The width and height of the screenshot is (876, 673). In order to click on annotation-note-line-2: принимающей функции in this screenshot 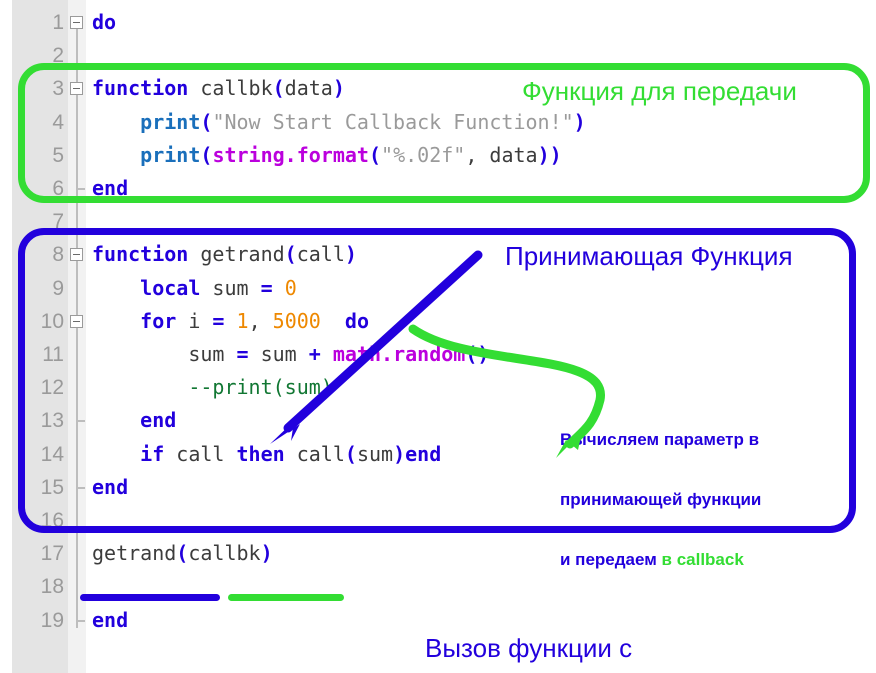, I will do `click(661, 499)`.